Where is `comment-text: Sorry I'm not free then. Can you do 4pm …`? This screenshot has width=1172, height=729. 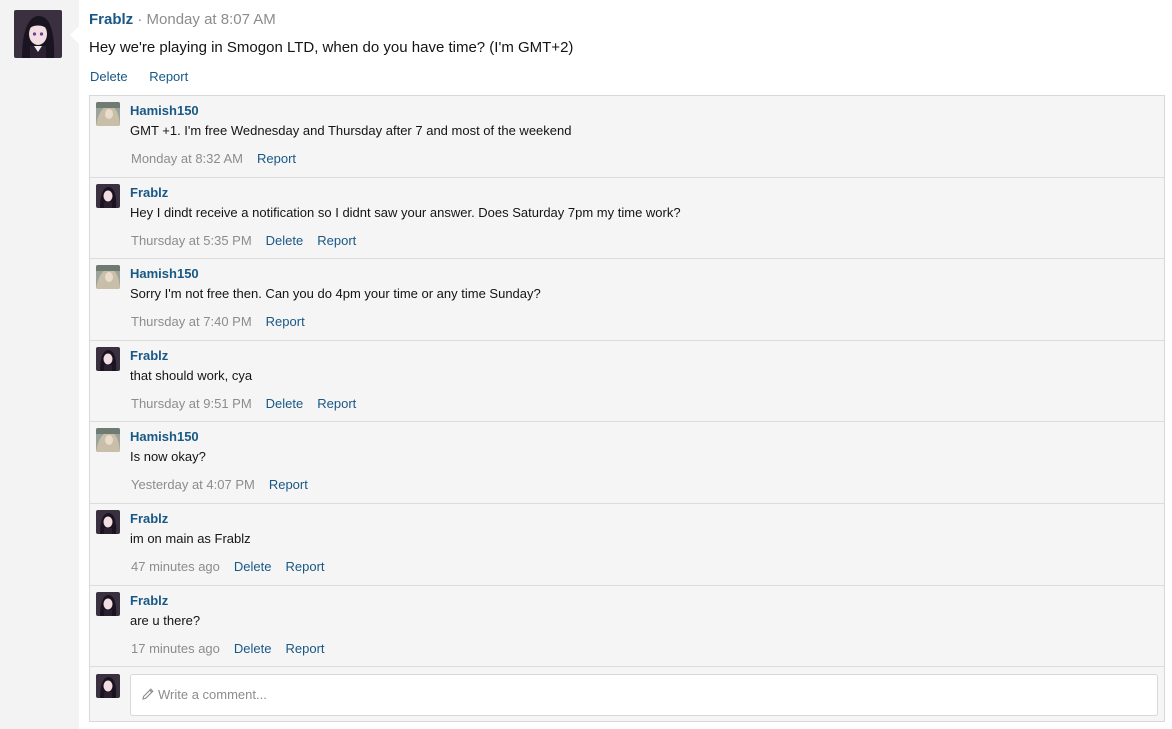 comment-text: Sorry I'm not free then. Can you do 4pm … is located at coordinates (335, 294).